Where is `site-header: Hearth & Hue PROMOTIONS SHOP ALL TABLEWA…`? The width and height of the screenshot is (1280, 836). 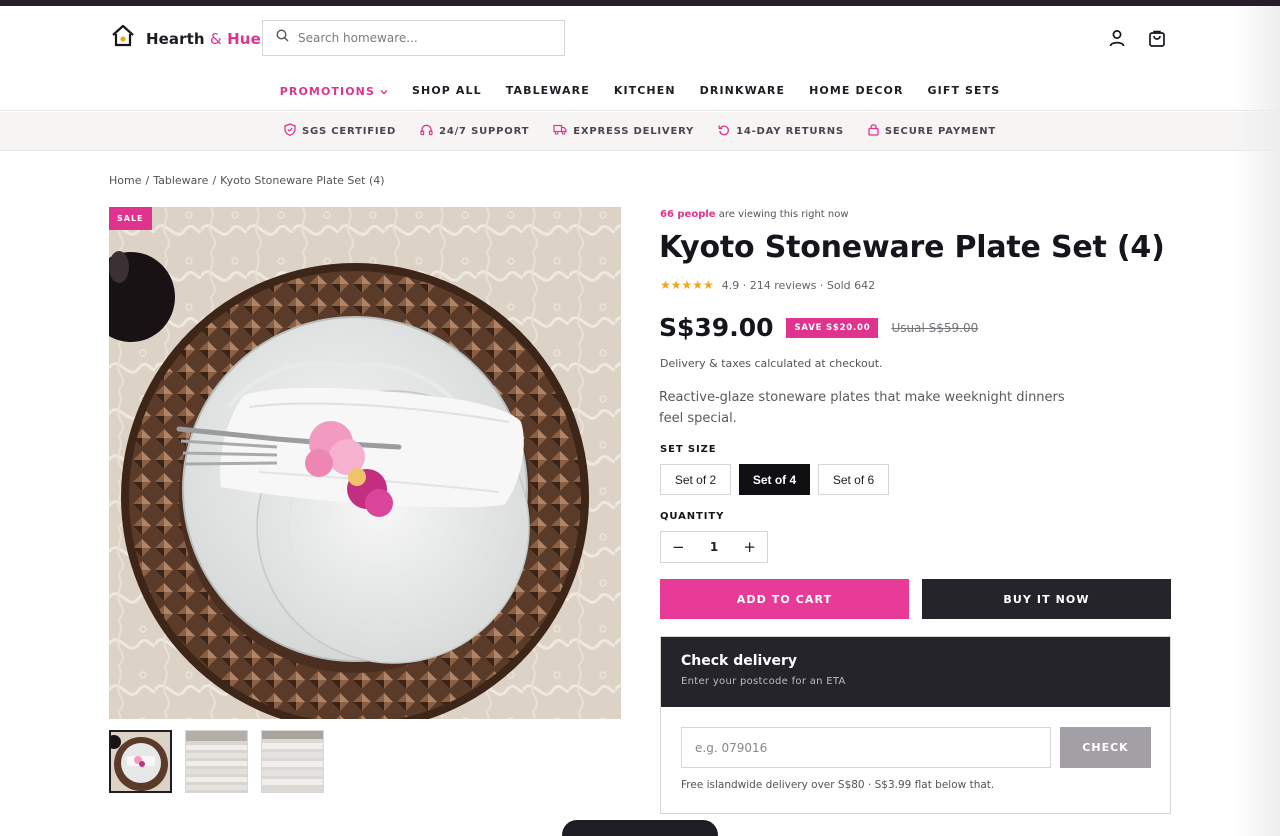 site-header: Hearth & Hue PROMOTIONS SHOP ALL TABLEWA… is located at coordinates (640, 58).